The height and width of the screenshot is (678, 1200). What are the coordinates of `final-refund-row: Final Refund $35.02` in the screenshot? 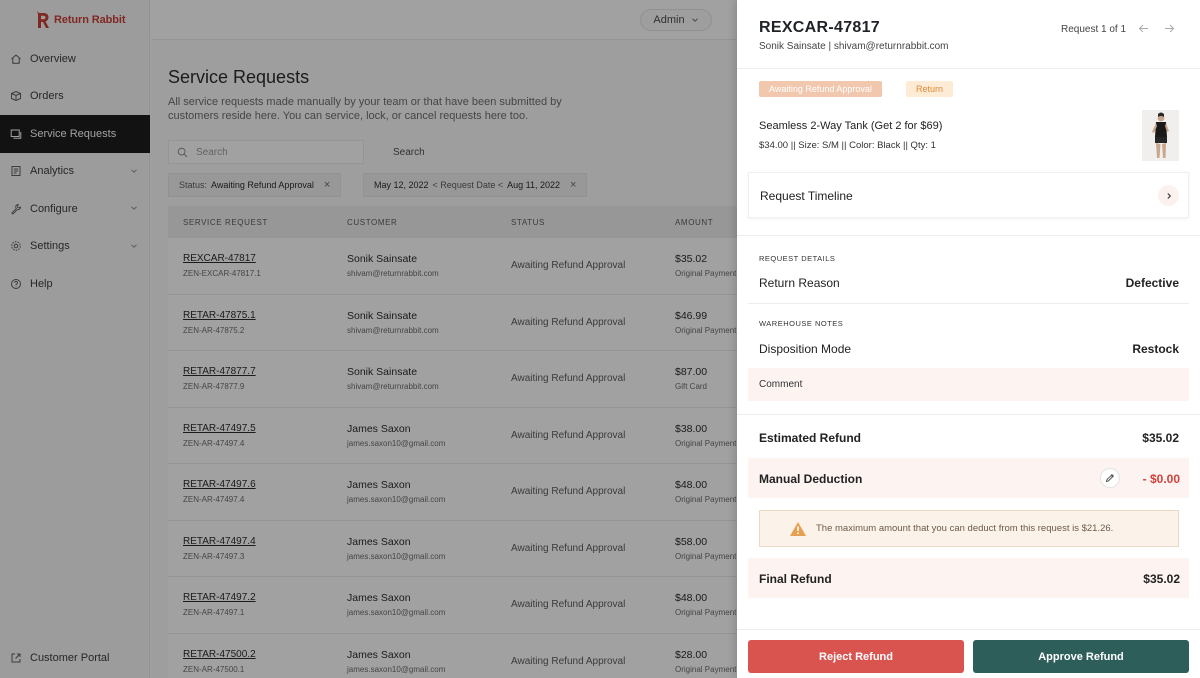 It's located at (968, 578).